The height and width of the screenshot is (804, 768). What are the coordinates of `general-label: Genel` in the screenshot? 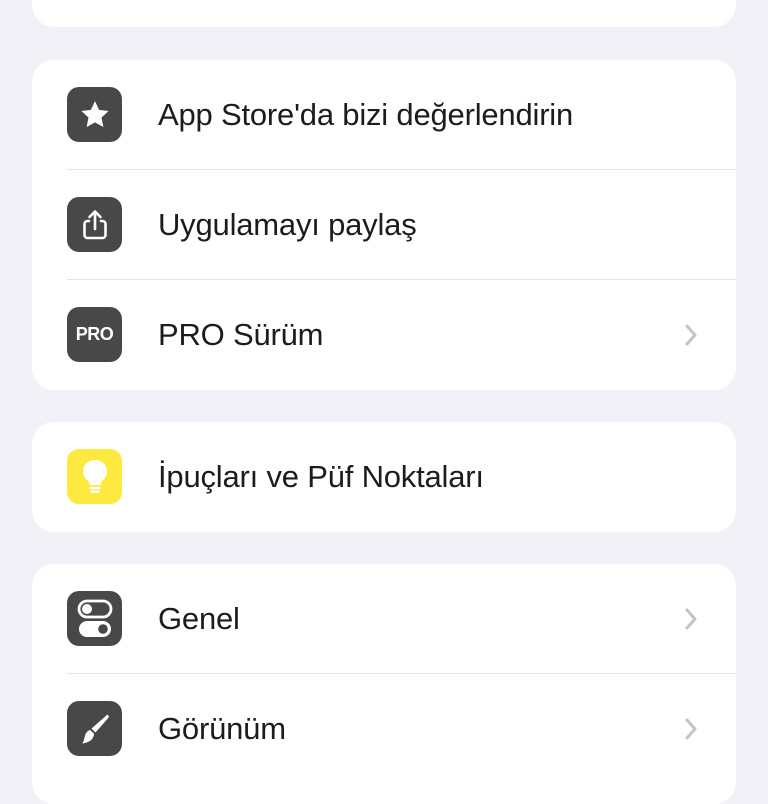 It's located at (199, 618).